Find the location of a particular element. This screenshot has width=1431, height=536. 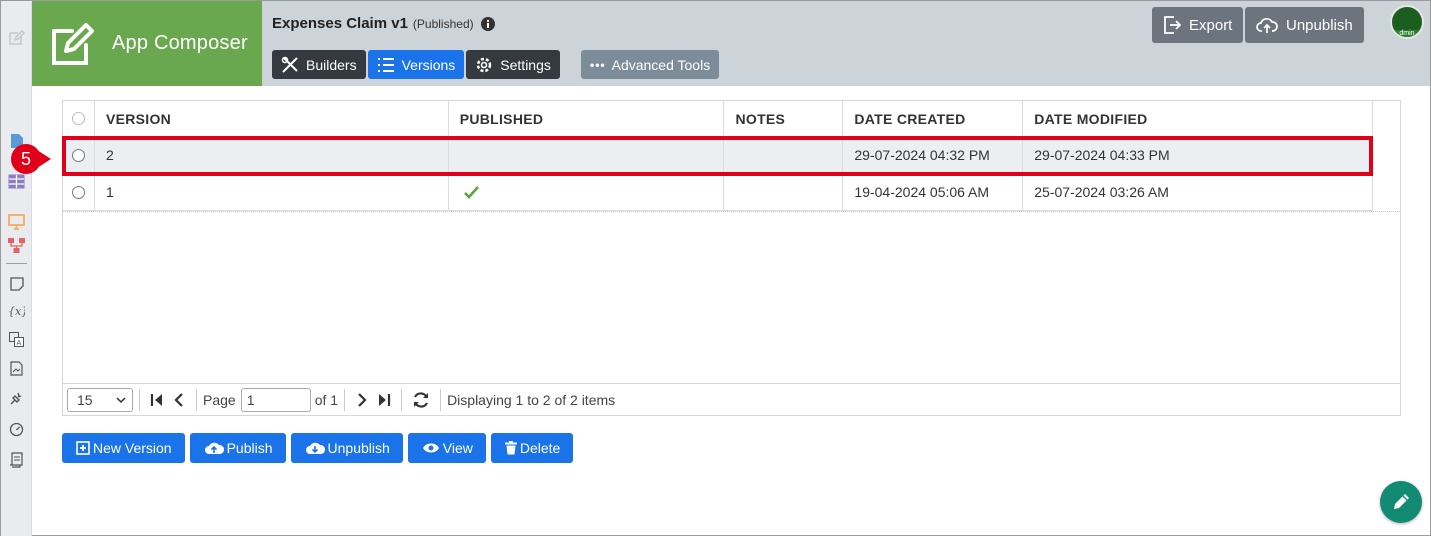

eye-icon is located at coordinates (430, 448).